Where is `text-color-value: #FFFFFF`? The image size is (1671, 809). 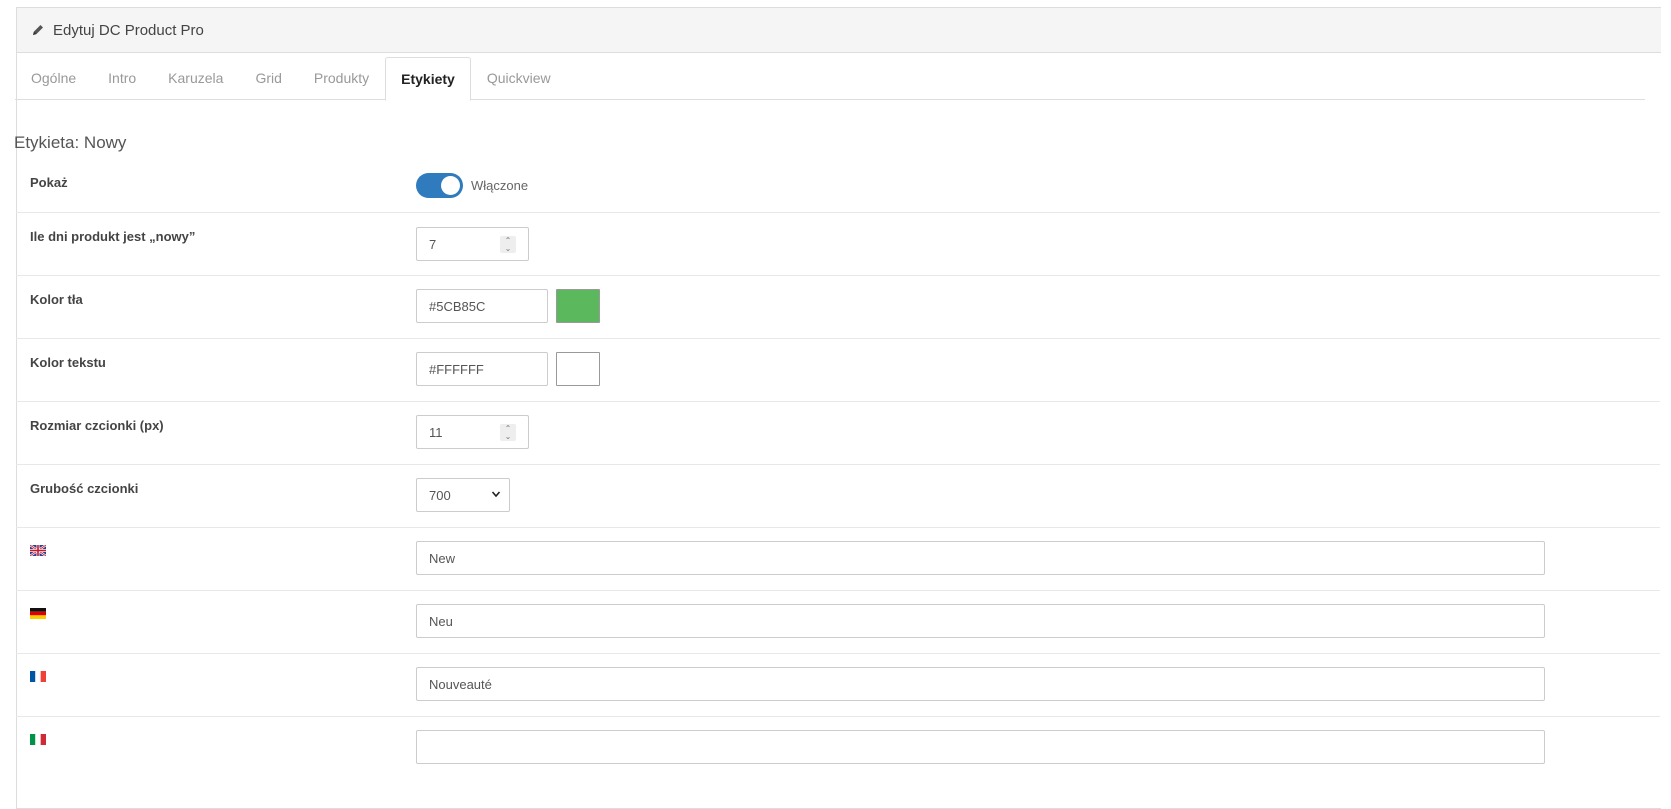 text-color-value: #FFFFFF is located at coordinates (456, 369).